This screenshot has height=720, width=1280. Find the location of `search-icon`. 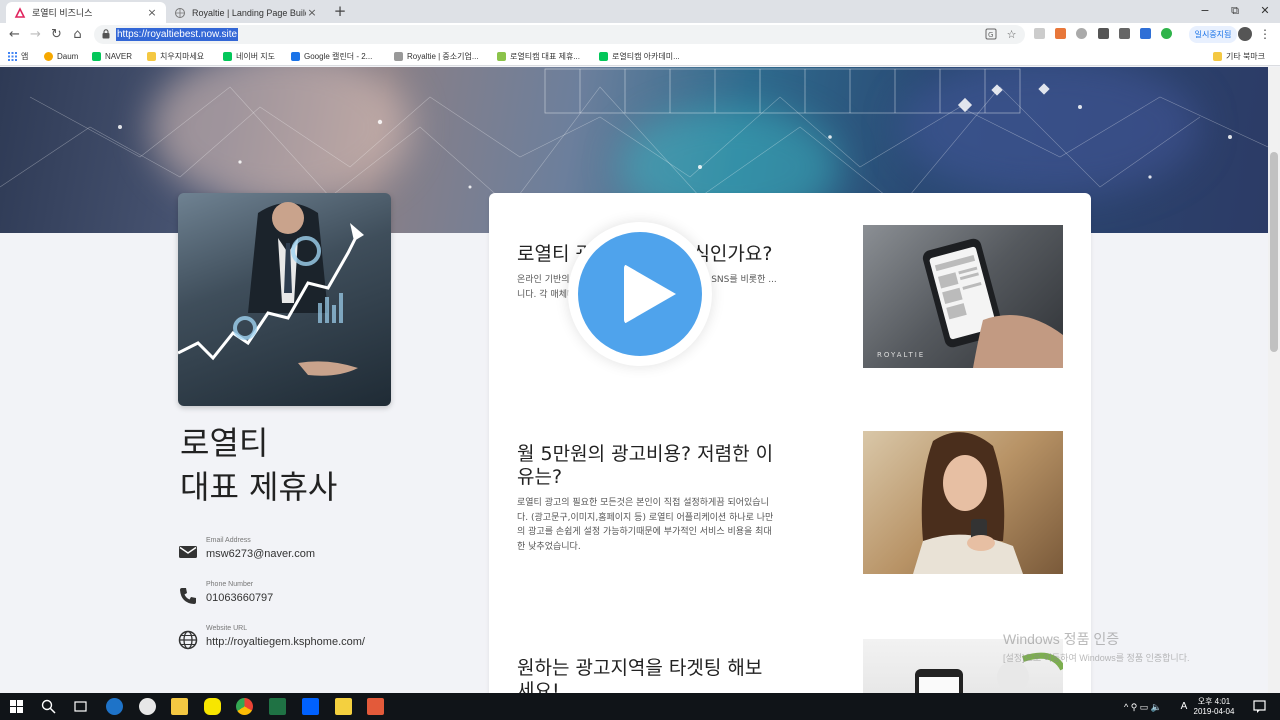

search-icon is located at coordinates (48, 706).